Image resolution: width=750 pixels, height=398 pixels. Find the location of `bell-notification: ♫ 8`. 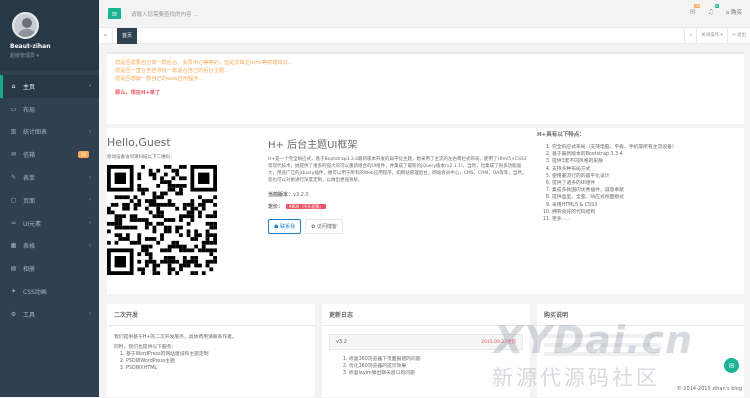

bell-notification: ♫ 8 is located at coordinates (713, 10).